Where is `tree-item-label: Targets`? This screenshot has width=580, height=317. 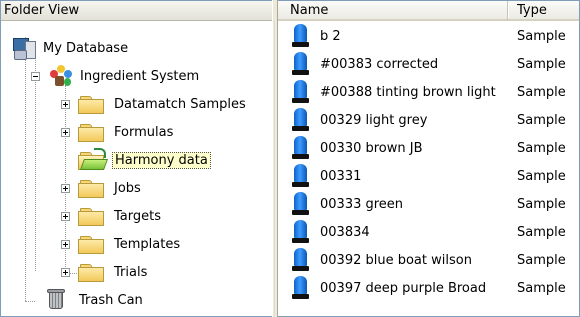 tree-item-label: Targets is located at coordinates (137, 216).